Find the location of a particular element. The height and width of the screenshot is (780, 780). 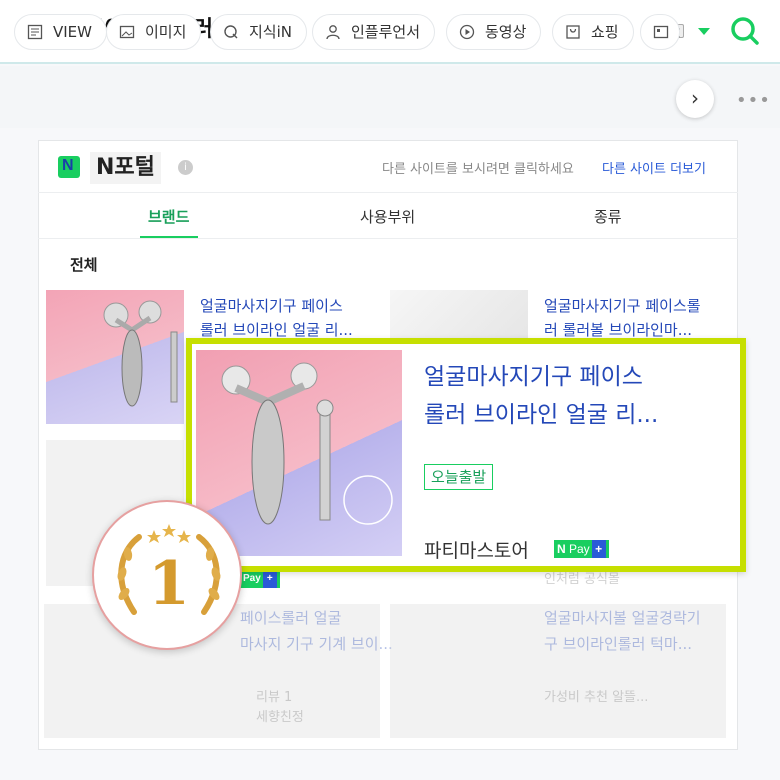

tab-label: 지식iN is located at coordinates (270, 32).